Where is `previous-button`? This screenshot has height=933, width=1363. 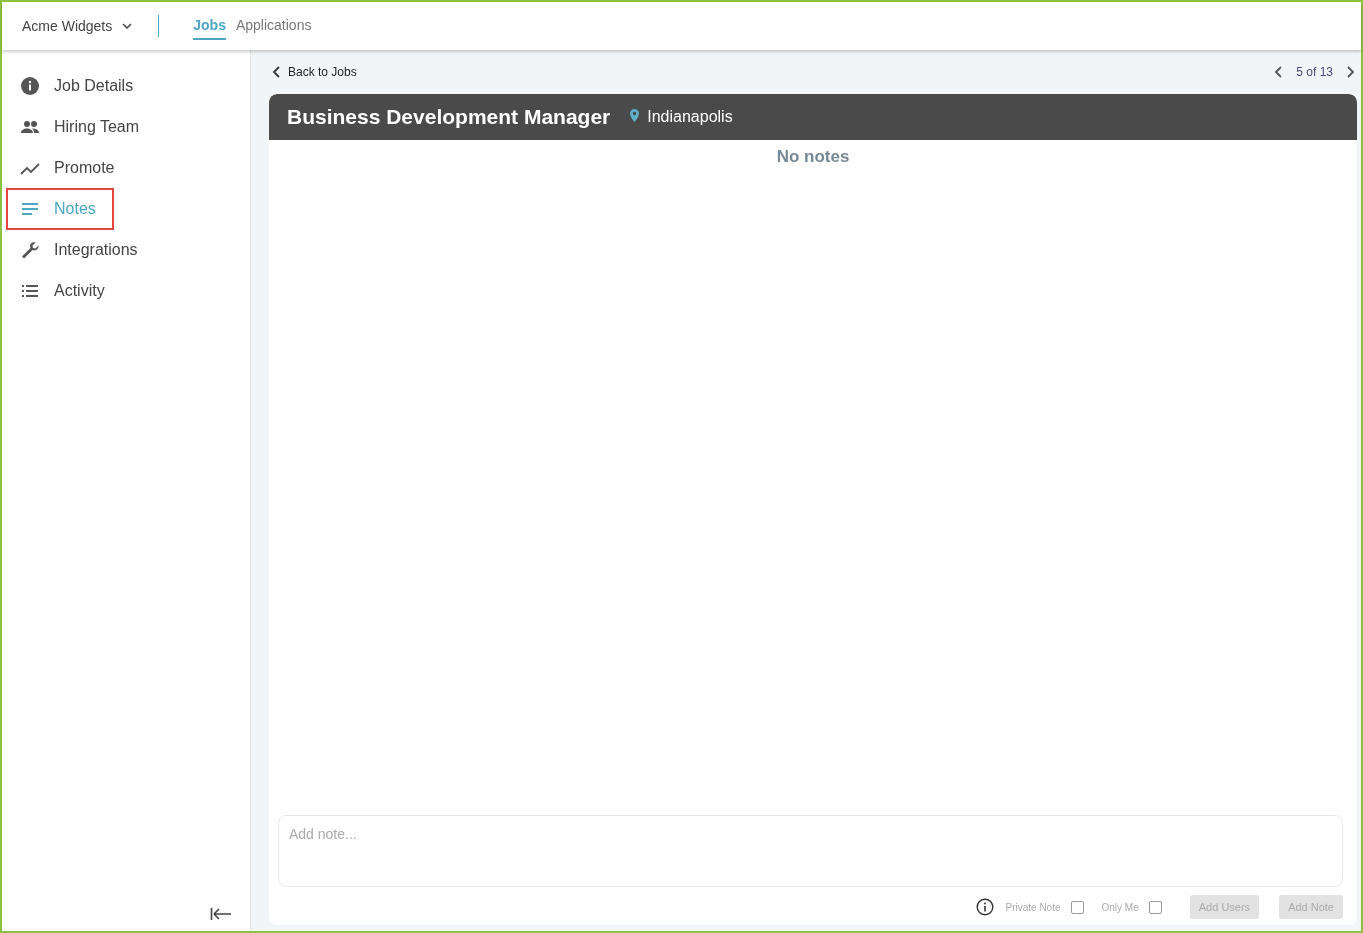 previous-button is located at coordinates (1278, 72).